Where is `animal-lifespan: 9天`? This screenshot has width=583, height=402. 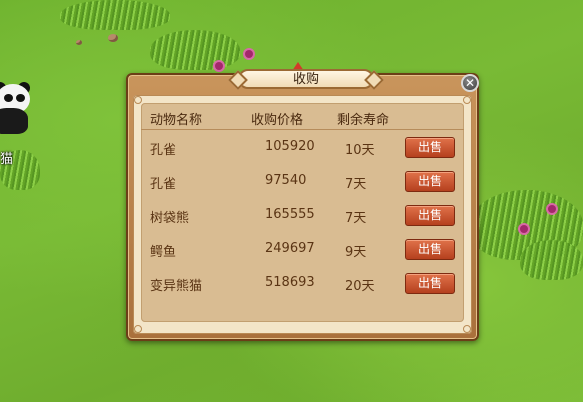
animal-lifespan: 9天 is located at coordinates (356, 252).